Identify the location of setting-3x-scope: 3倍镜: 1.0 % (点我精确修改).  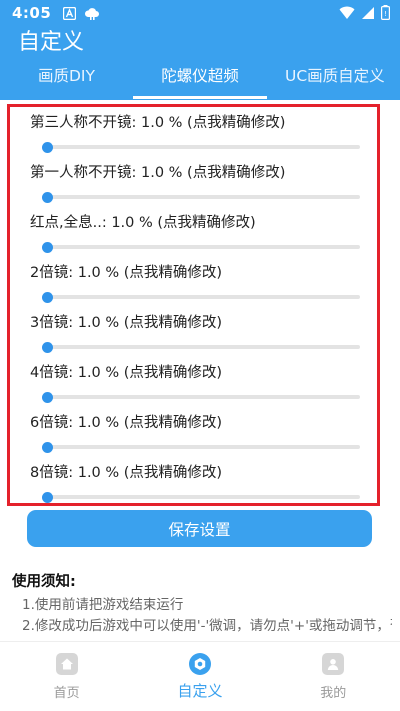
(193, 335).